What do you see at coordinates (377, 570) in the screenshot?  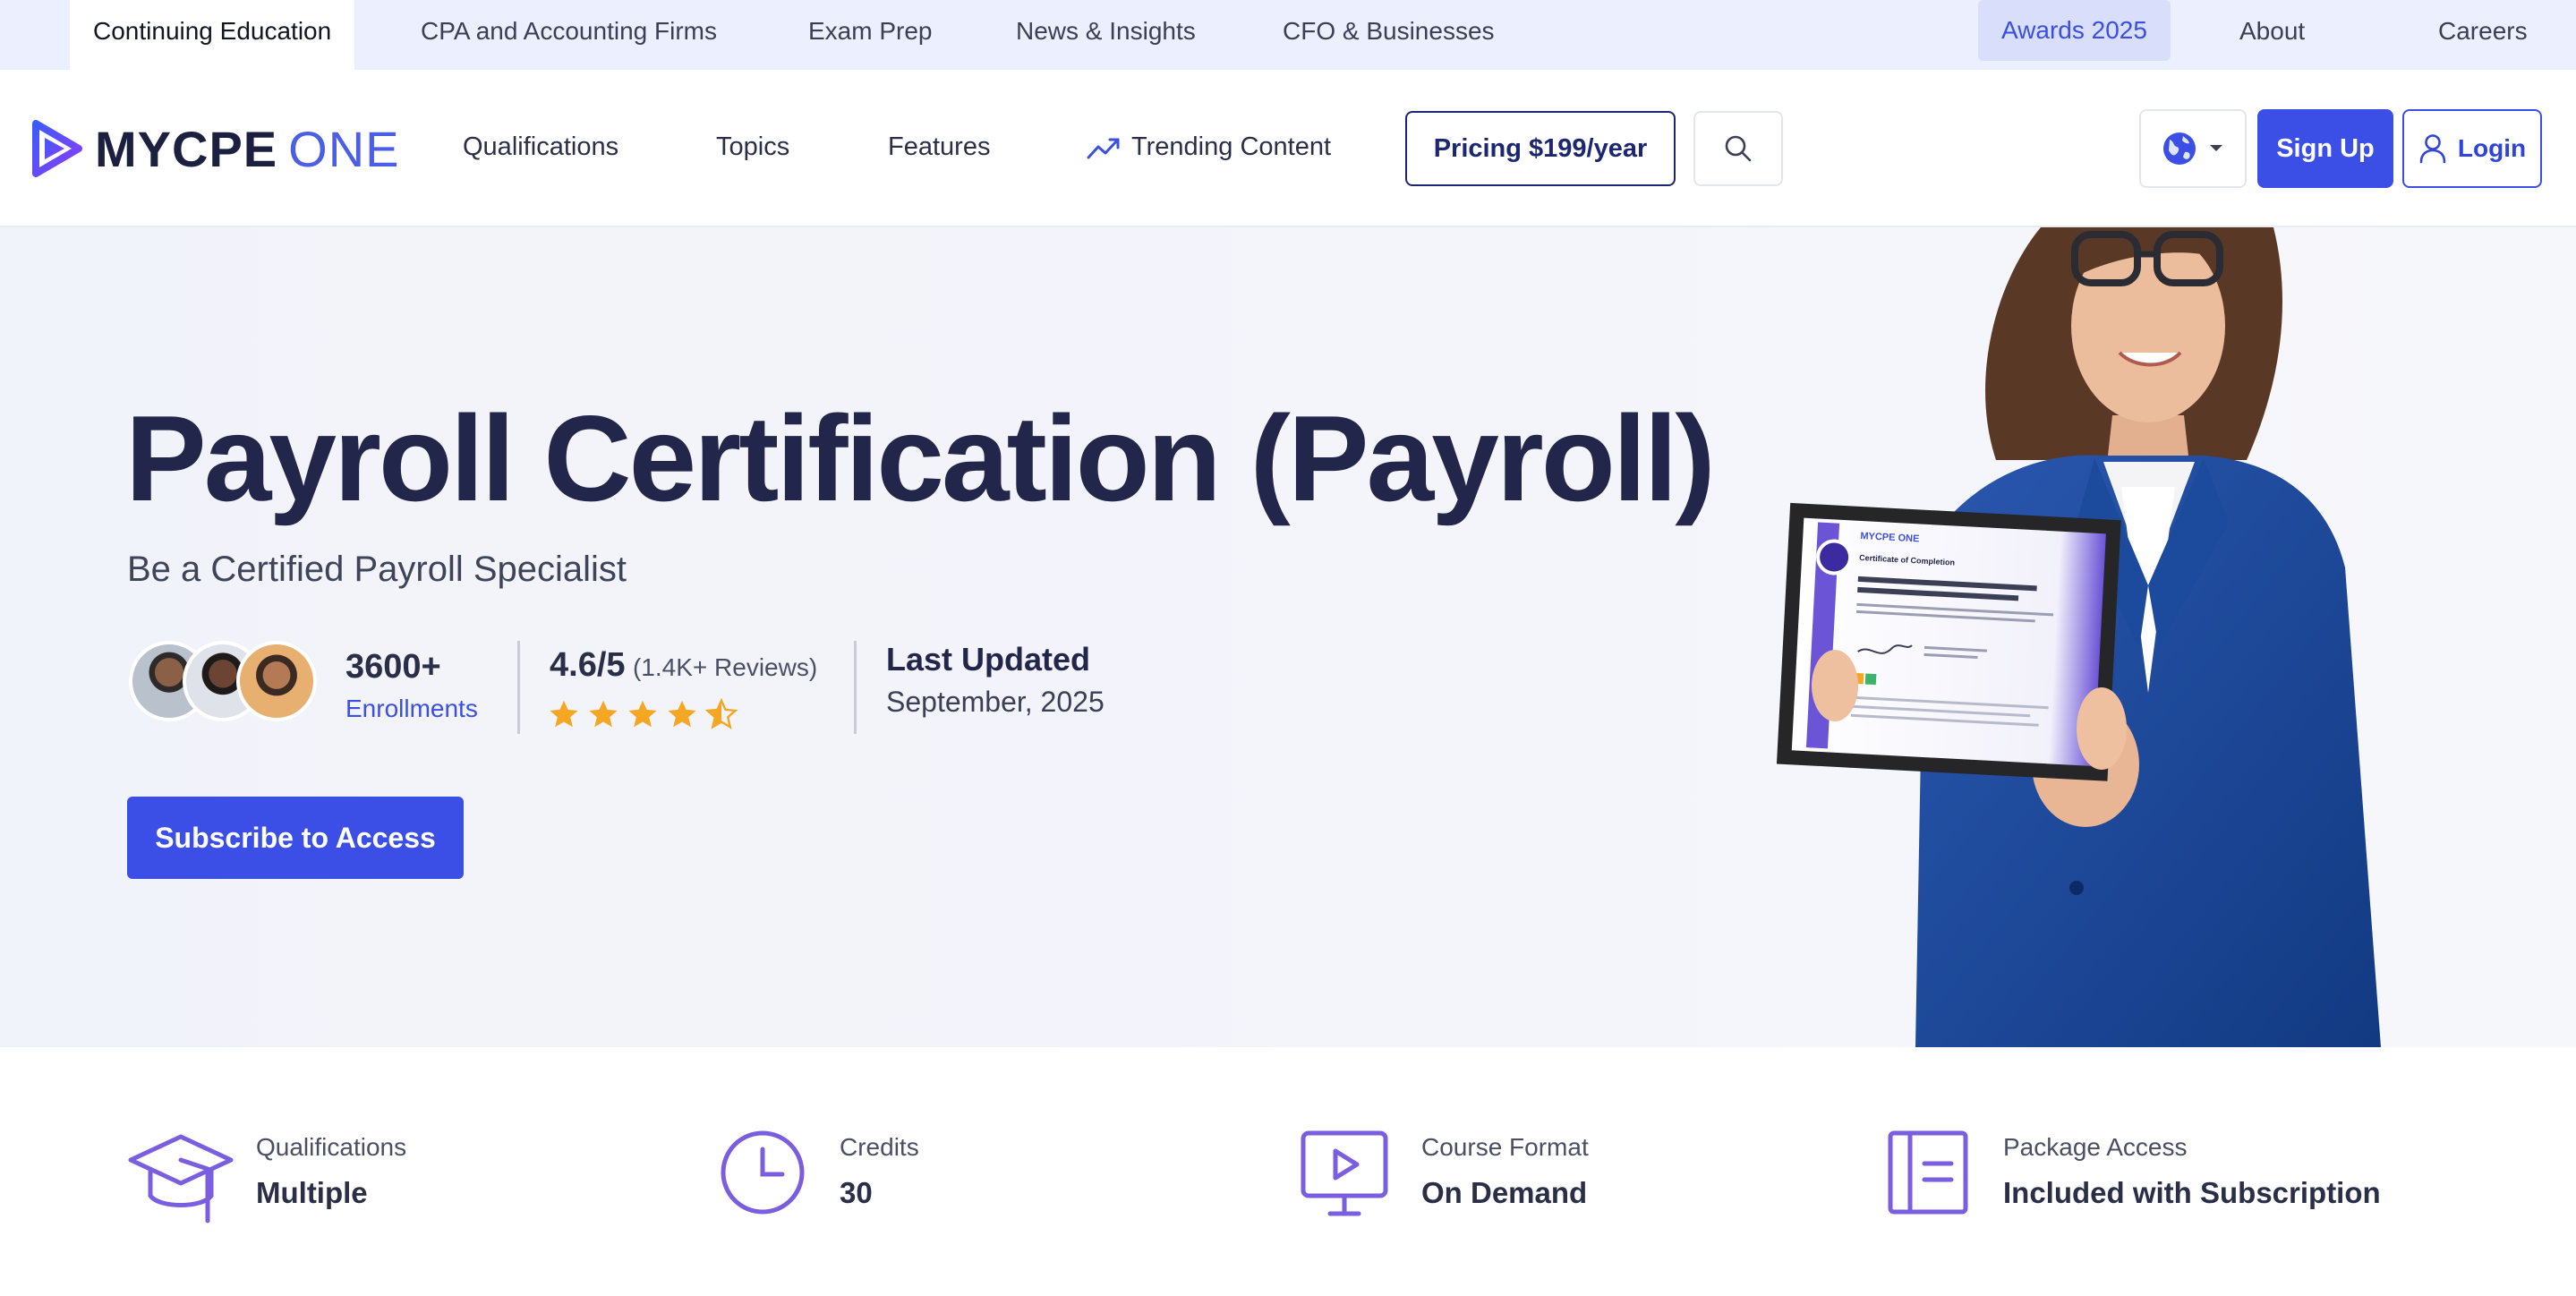 I see `hero-subtitle: Be a Certified Payroll Specialist` at bounding box center [377, 570].